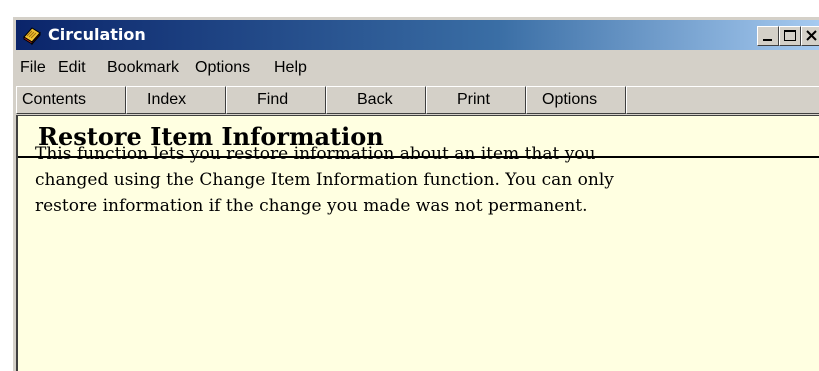  What do you see at coordinates (768, 36) in the screenshot?
I see `minimize-button` at bounding box center [768, 36].